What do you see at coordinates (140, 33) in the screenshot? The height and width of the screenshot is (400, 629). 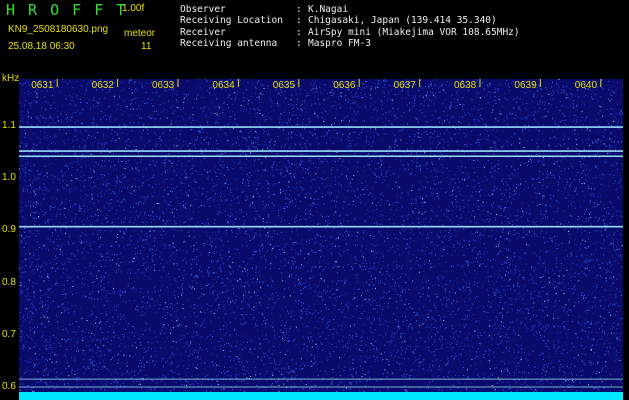 I see `meteor-label: meteor` at bounding box center [140, 33].